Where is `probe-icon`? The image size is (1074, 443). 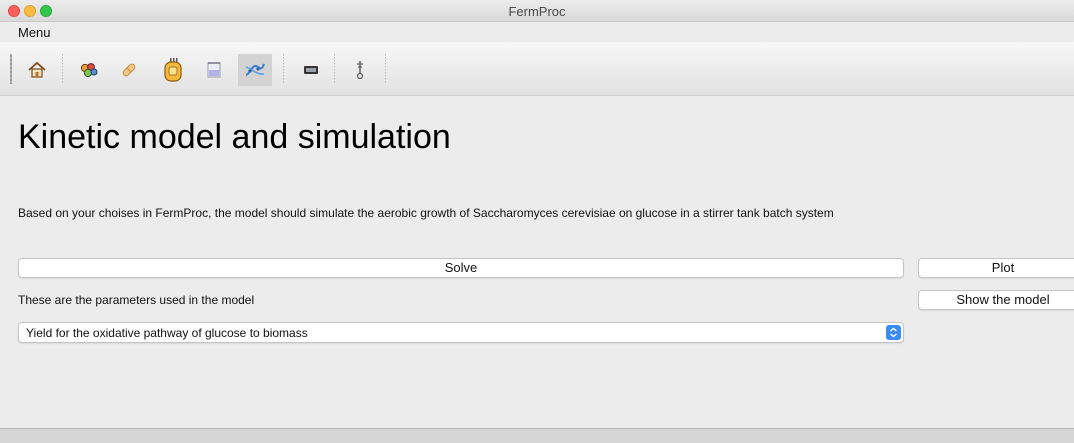
probe-icon is located at coordinates (360, 70).